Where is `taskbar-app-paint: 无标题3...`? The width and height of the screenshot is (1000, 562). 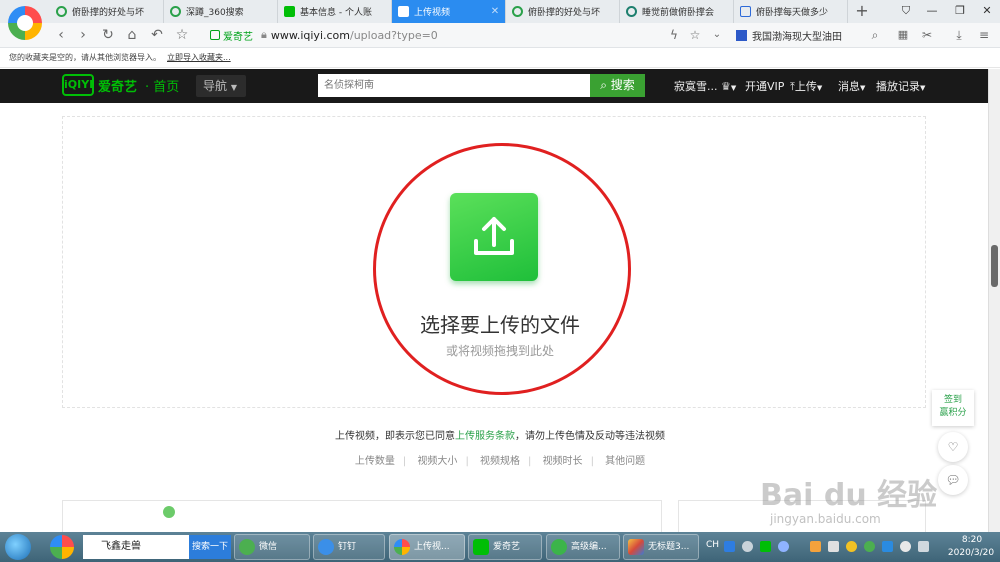 taskbar-app-paint: 无标题3... is located at coordinates (661, 547).